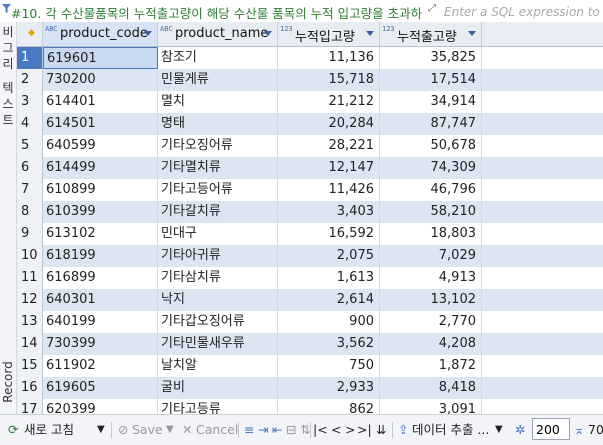 The width and height of the screenshot is (603, 445). Describe the element at coordinates (329, 168) in the screenshot. I see `cumulative-in-cell: 12,147` at that location.